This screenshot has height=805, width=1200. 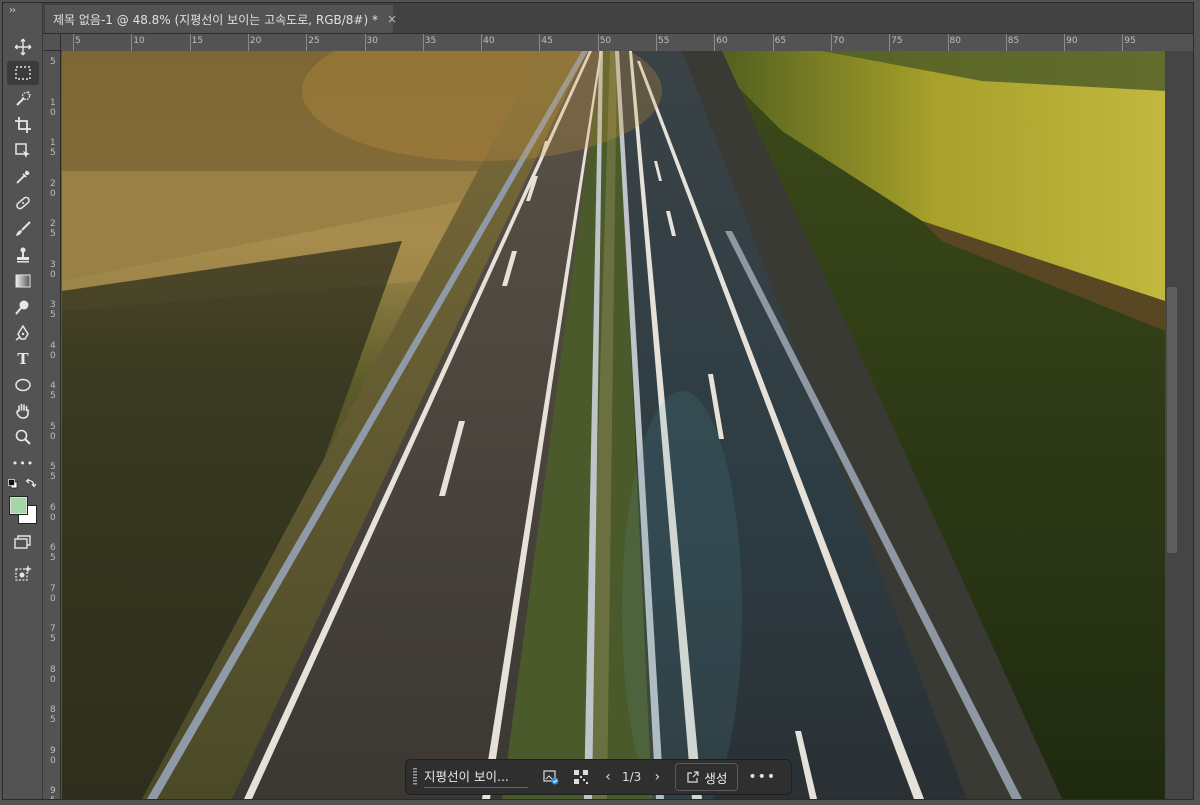 What do you see at coordinates (489, 41) in the screenshot?
I see `ruler-tick-label: 40` at bounding box center [489, 41].